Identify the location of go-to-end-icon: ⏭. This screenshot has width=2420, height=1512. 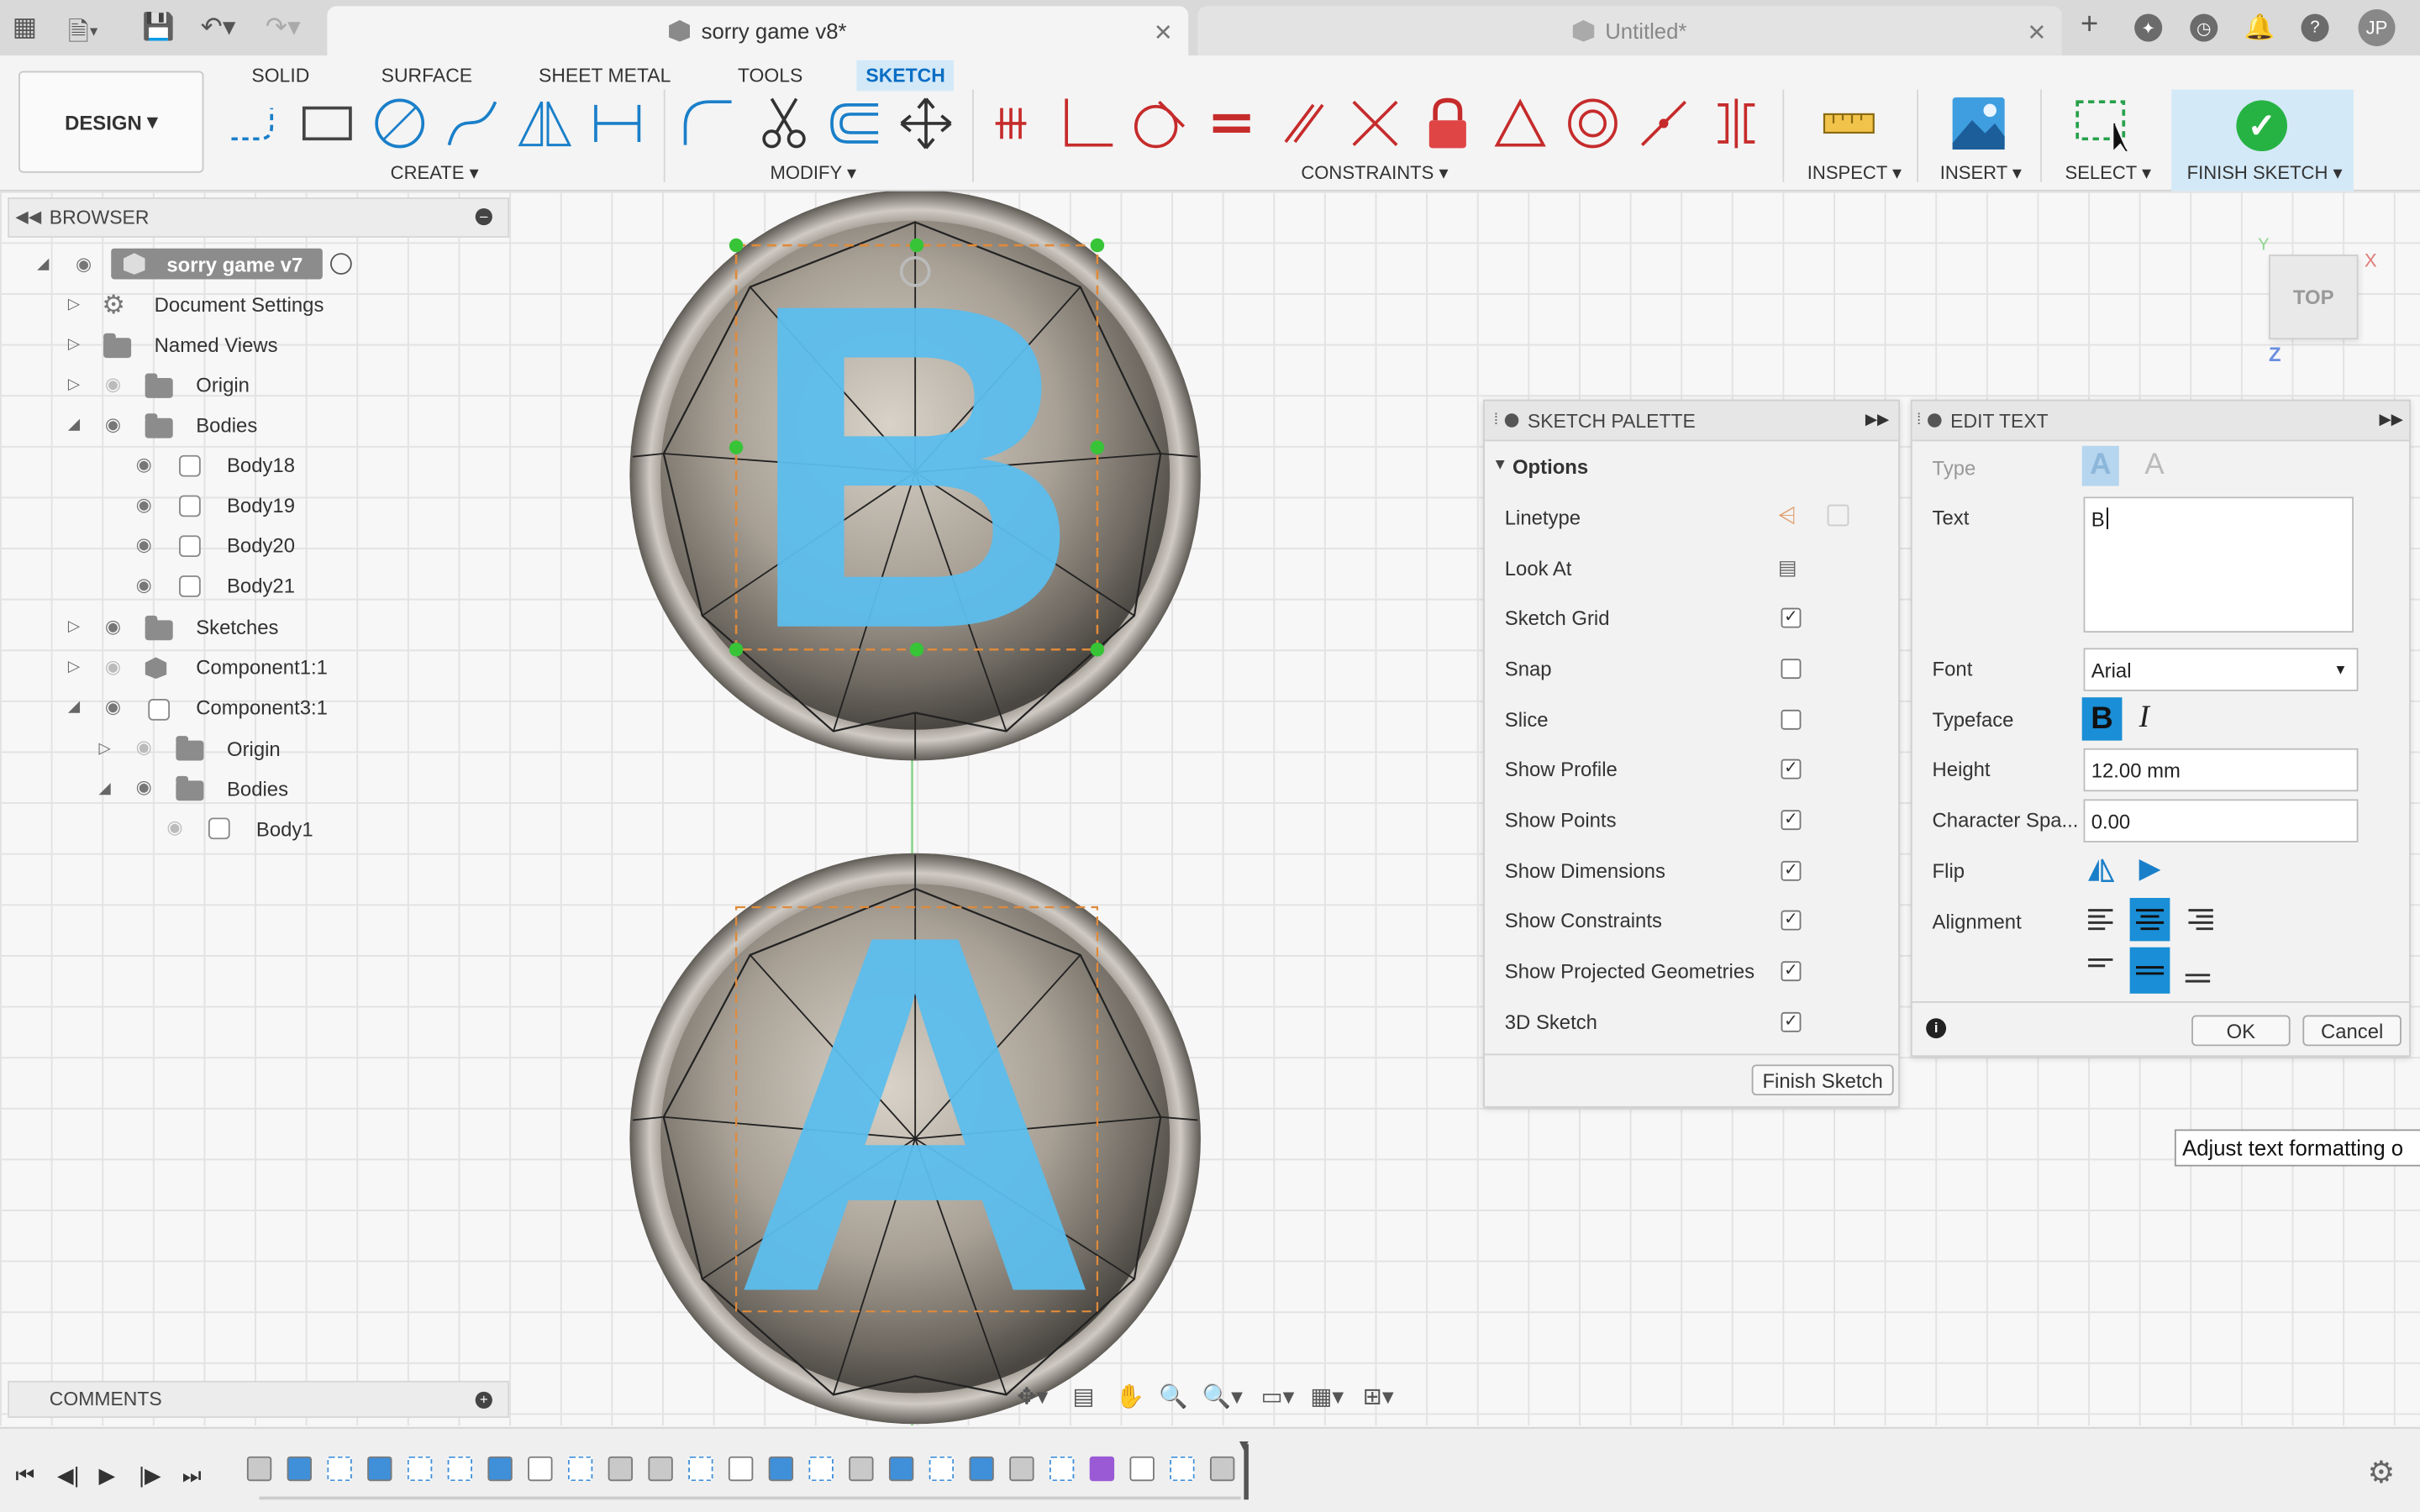
(192, 1475).